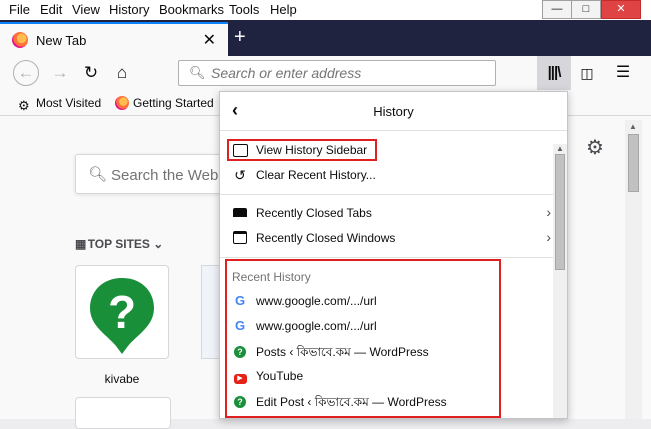 The image size is (651, 429). I want to click on library-icon: |||\, so click(554, 72).